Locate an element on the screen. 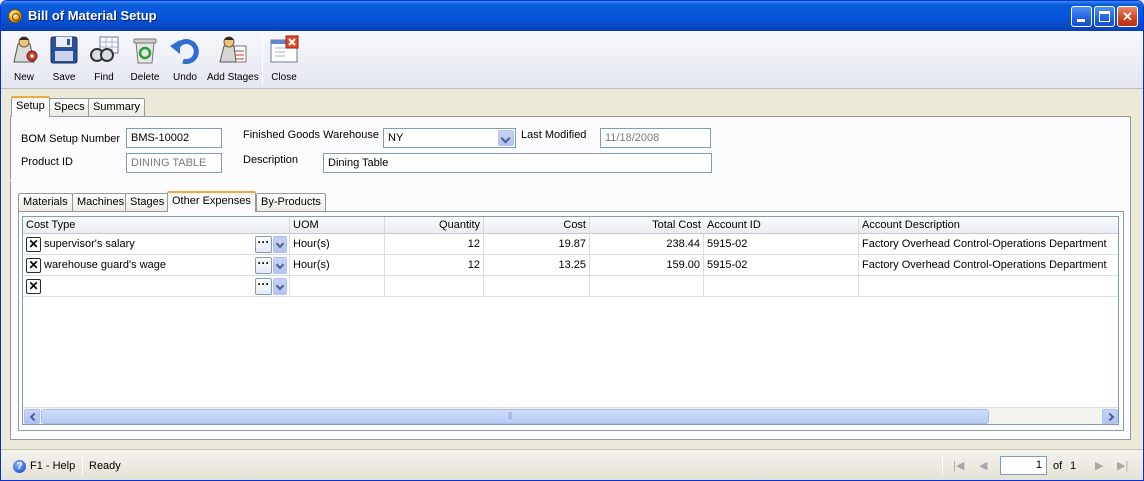 This screenshot has width=1144, height=481. cost-type-cell: ✕ supervisor's salary ··· is located at coordinates (156, 244).